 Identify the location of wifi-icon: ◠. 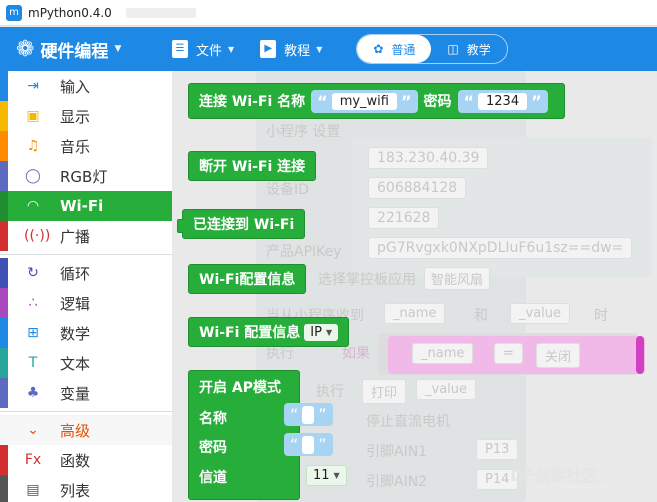
(33, 206).